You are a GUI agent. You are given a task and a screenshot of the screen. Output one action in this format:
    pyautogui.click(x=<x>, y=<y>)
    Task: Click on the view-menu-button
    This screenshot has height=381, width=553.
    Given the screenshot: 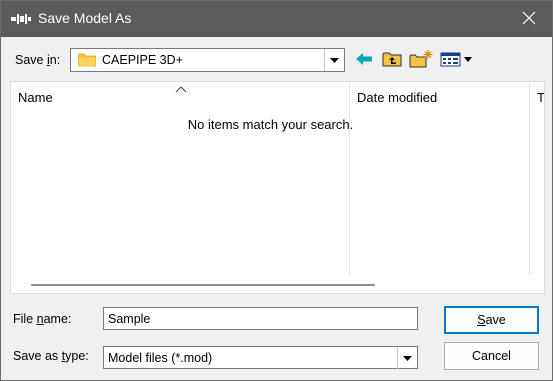 What is the action you would take?
    pyautogui.click(x=457, y=60)
    